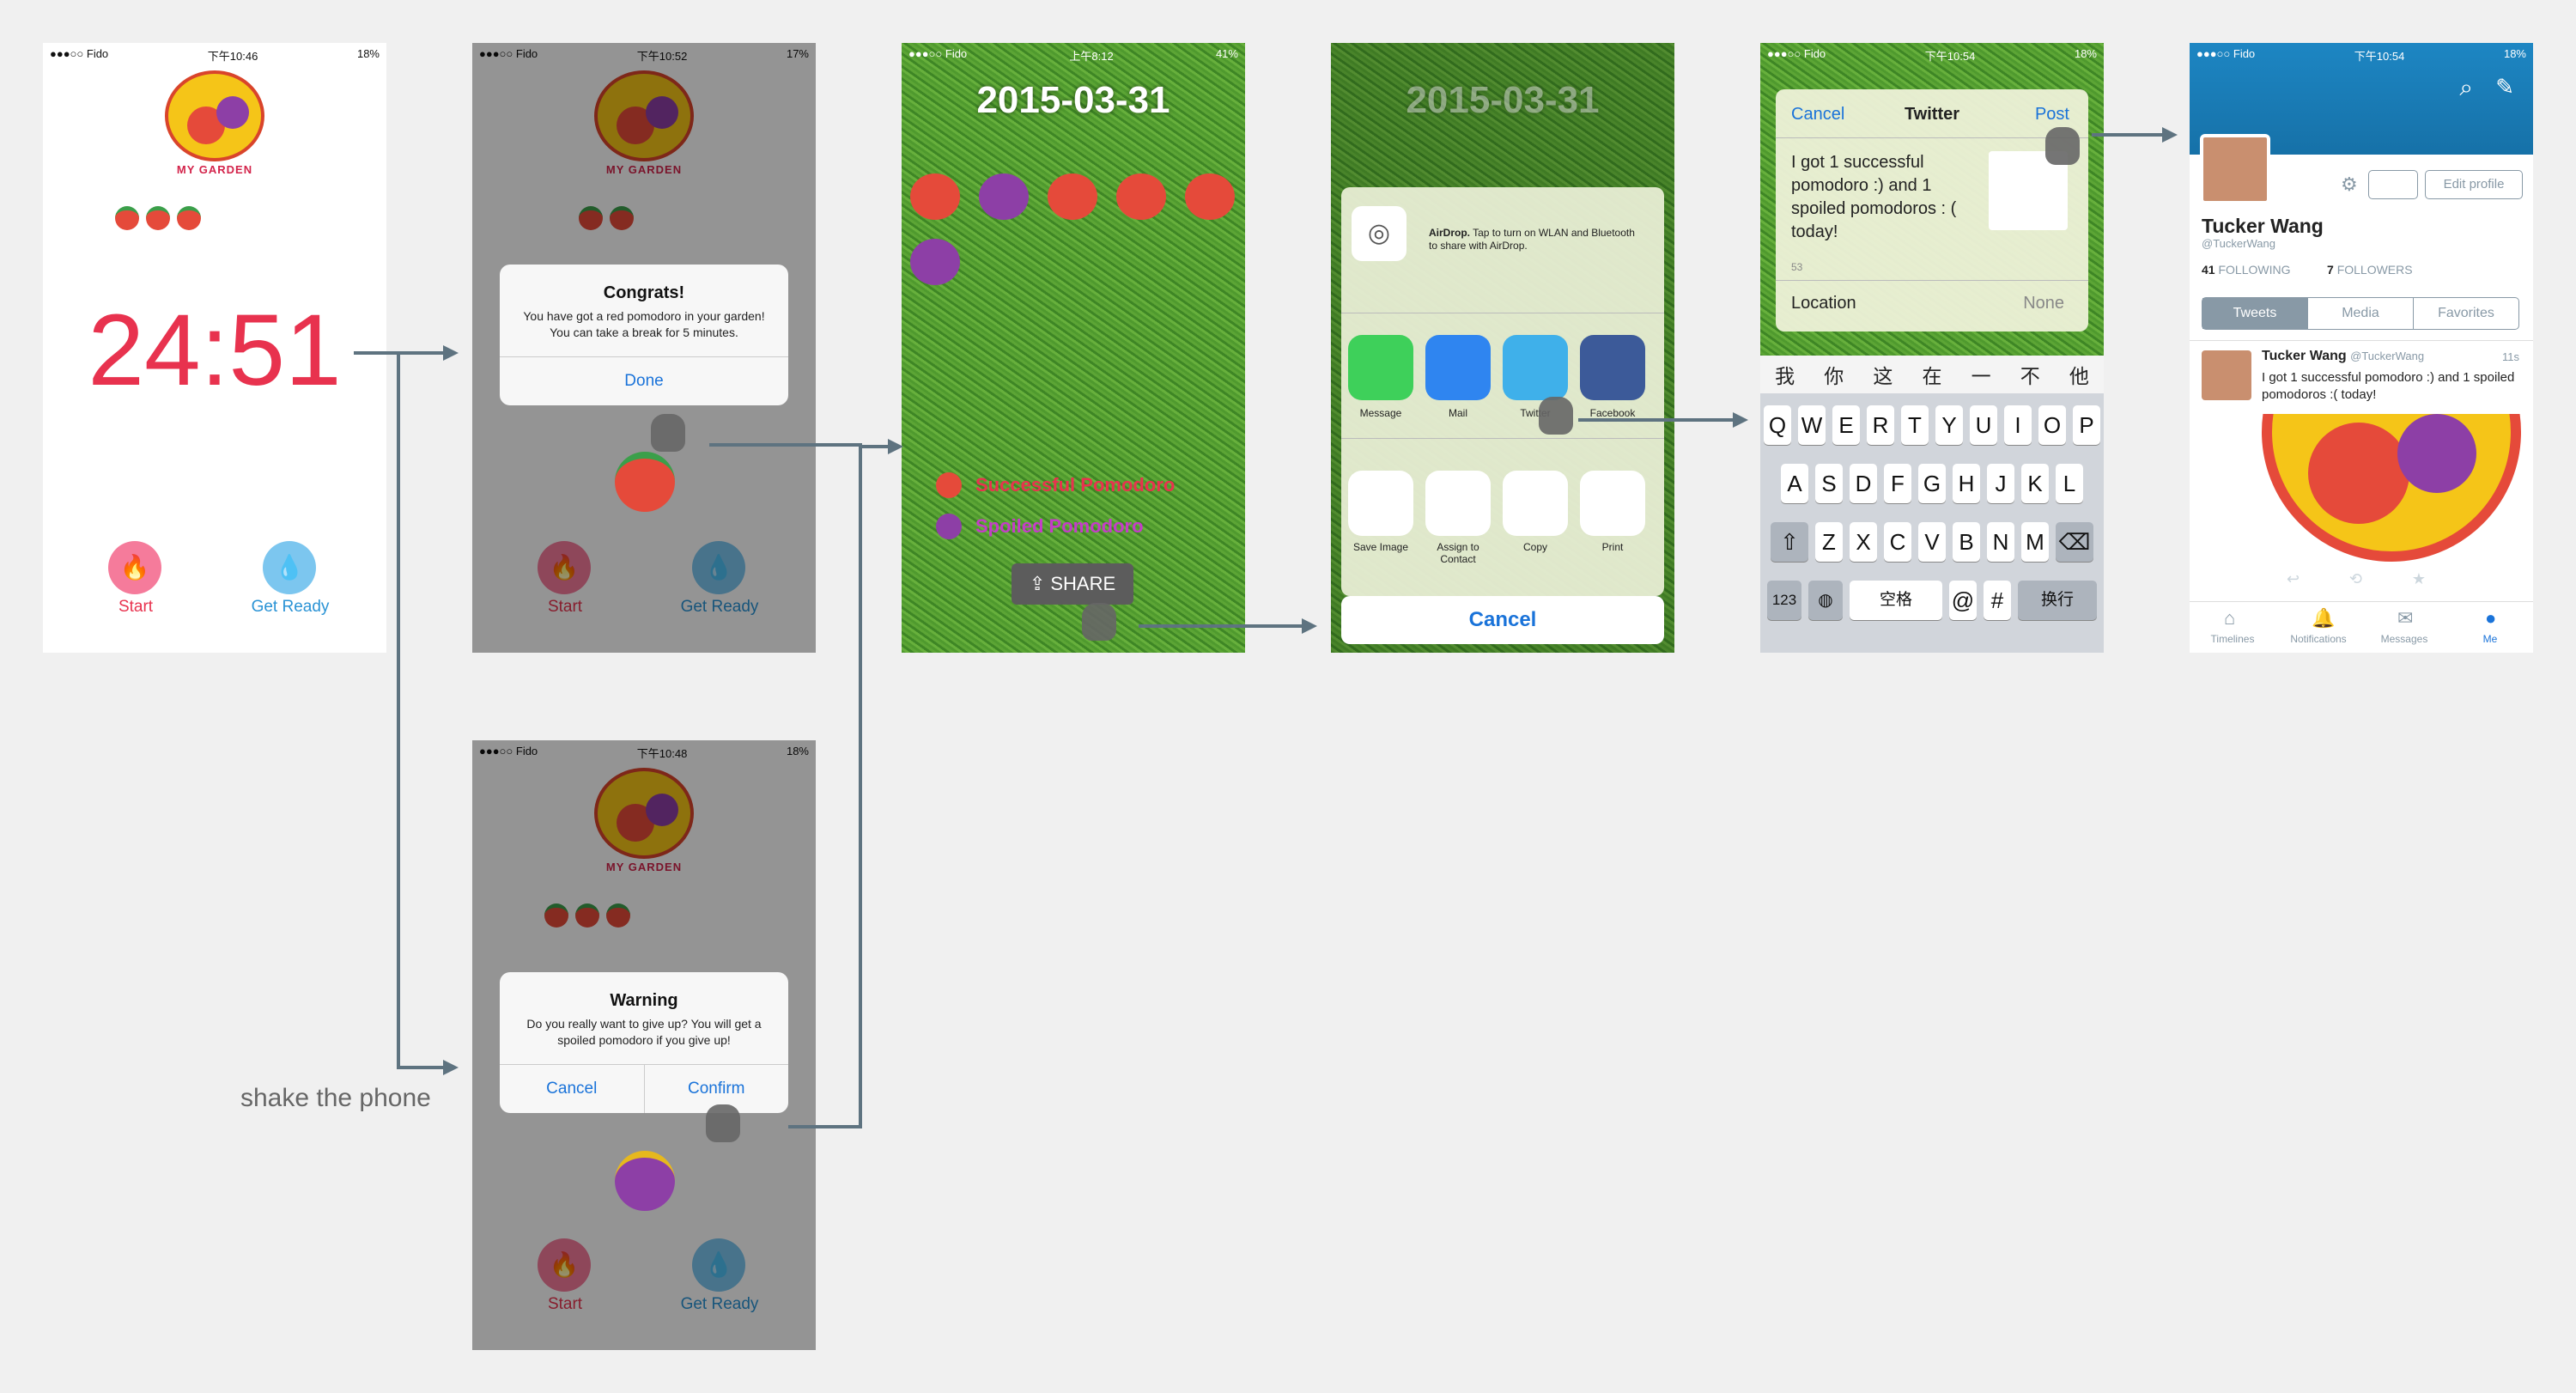 Image resolution: width=2576 pixels, height=1393 pixels. Describe the element at coordinates (1040, 583) in the screenshot. I see `share-icon: ⇪` at that location.